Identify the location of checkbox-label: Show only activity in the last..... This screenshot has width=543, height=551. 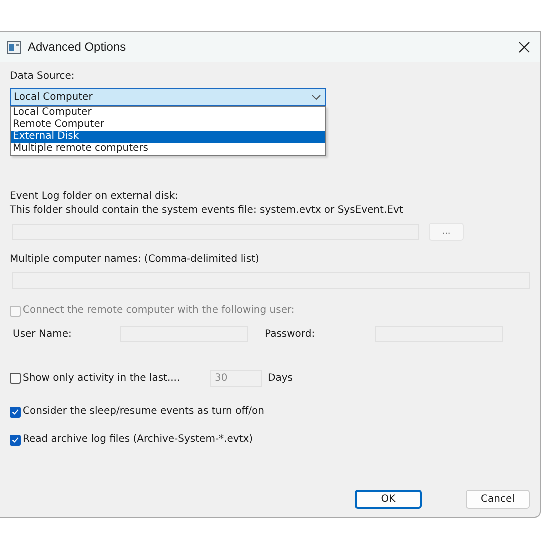
(102, 379).